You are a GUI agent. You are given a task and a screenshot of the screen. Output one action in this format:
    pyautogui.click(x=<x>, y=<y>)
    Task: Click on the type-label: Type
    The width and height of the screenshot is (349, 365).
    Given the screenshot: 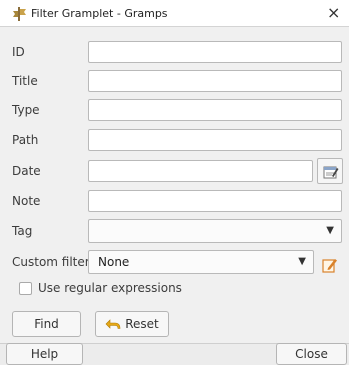 What is the action you would take?
    pyautogui.click(x=26, y=110)
    